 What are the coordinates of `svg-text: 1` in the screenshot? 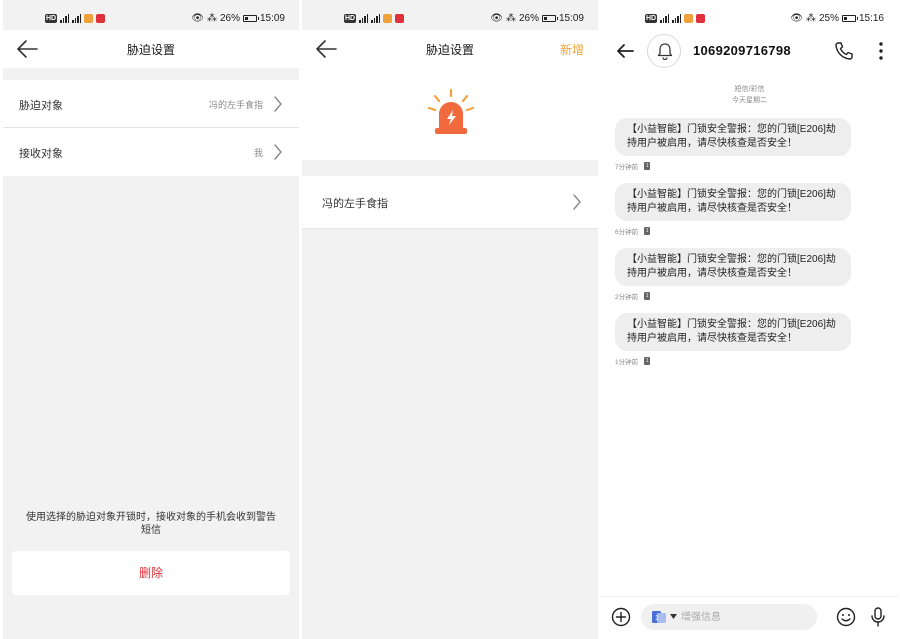 It's located at (657, 618).